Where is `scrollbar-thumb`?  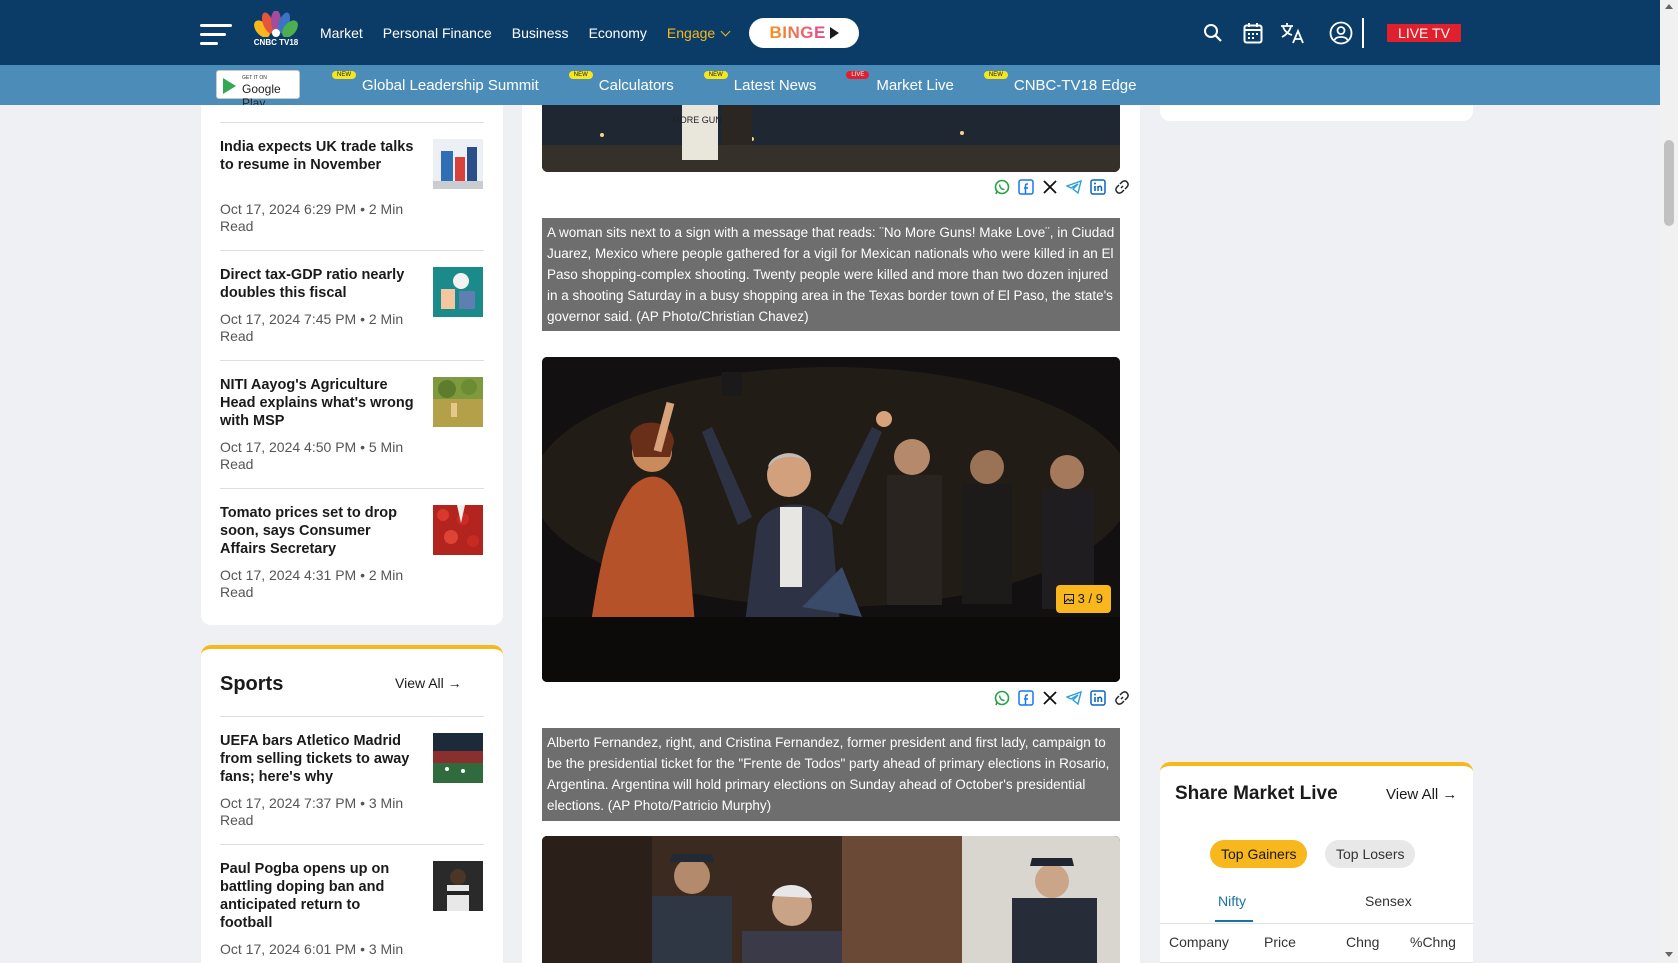
scrollbar-thumb is located at coordinates (1669, 183).